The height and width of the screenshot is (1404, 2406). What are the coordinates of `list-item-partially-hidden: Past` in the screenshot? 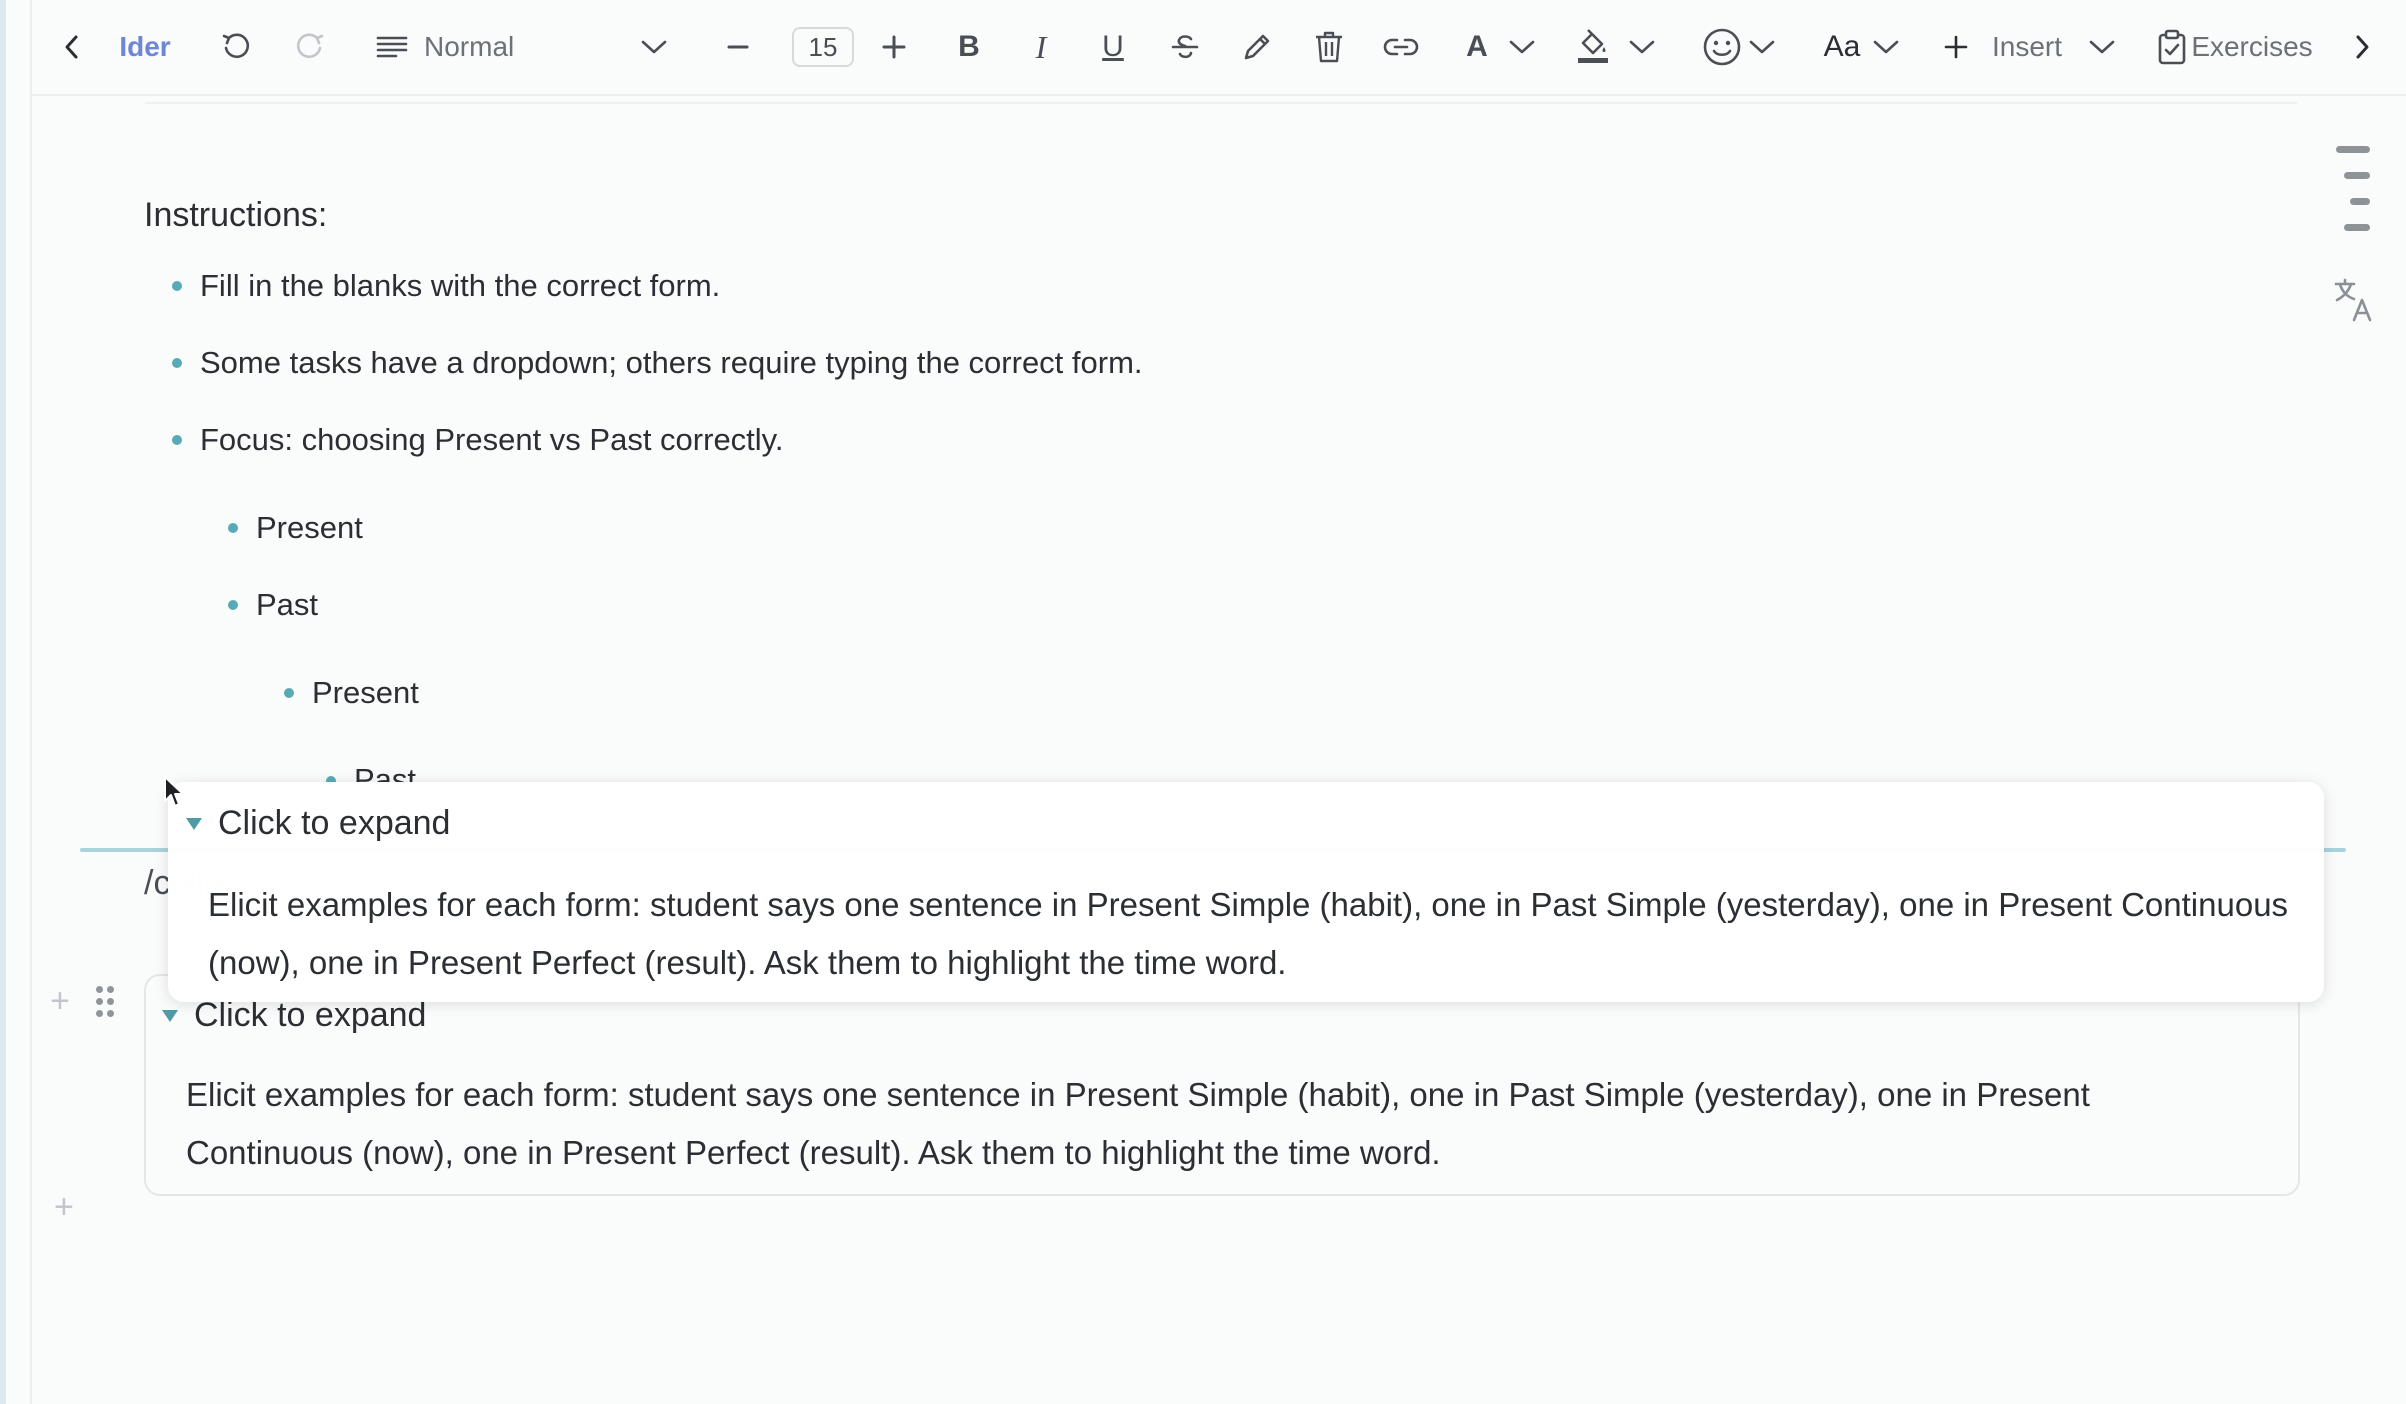 It's located at (371, 772).